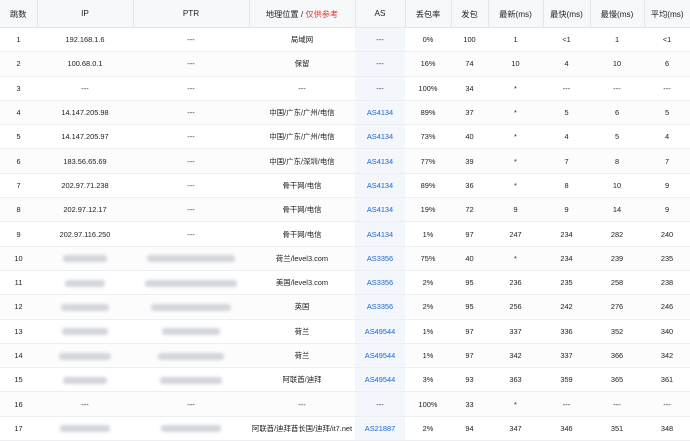  I want to click on worst-cell: 1, so click(617, 40).